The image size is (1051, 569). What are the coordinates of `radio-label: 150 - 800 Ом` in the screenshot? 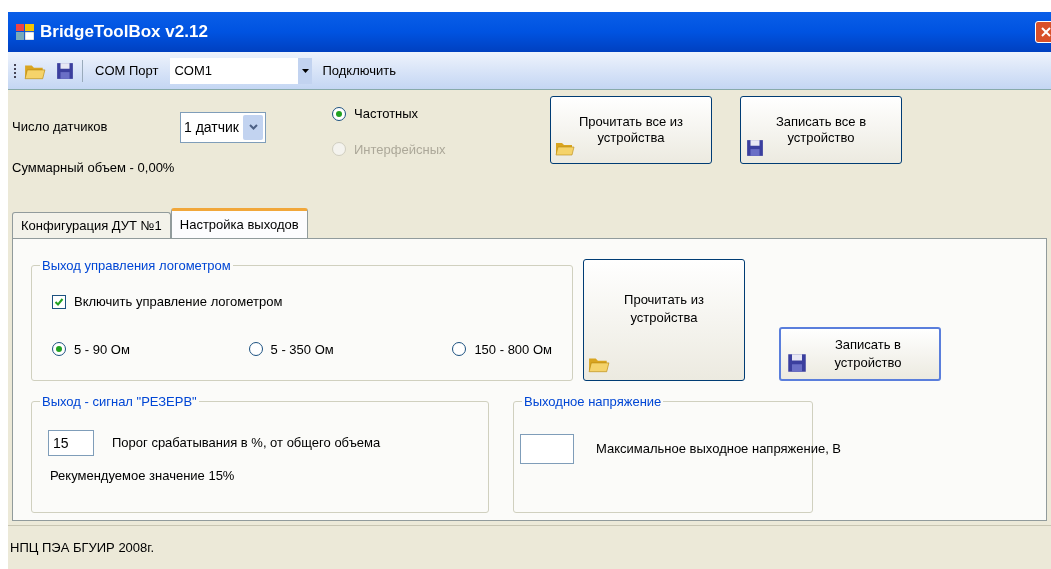 It's located at (513, 349).